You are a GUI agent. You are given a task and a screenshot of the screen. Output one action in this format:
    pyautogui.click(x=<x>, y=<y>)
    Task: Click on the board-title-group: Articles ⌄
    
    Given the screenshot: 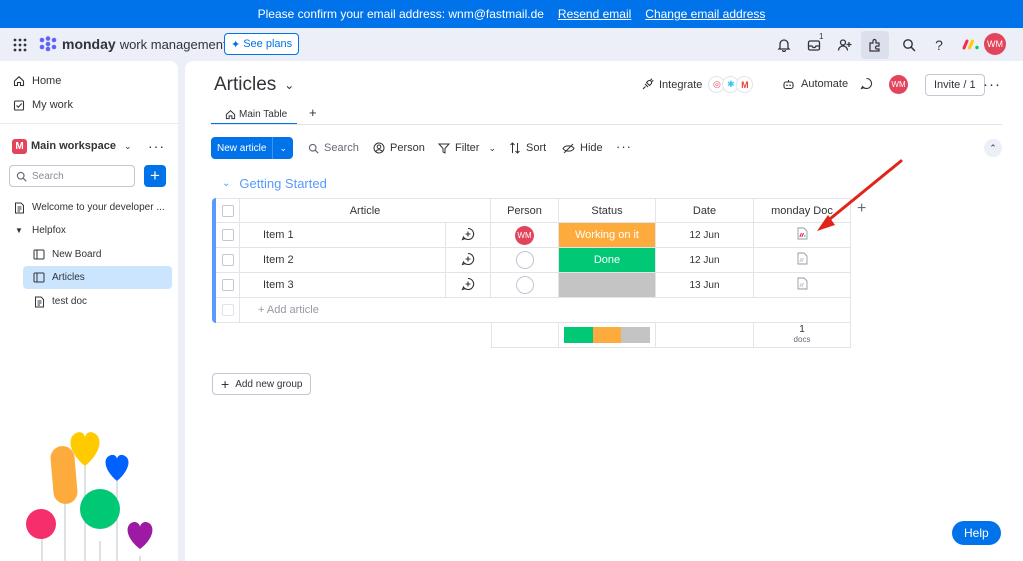 What is the action you would take?
    pyautogui.click(x=254, y=85)
    